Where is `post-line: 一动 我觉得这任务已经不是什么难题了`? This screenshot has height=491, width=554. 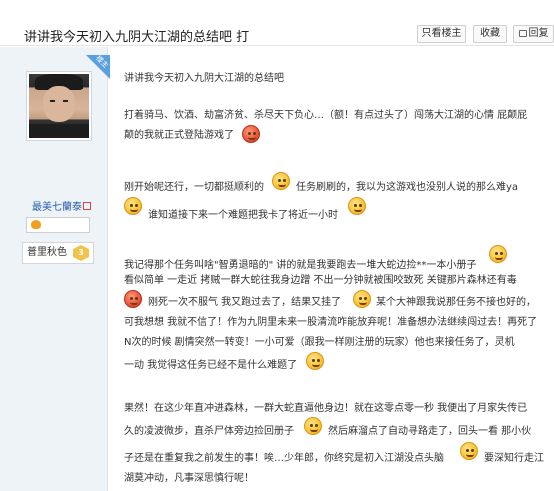 post-line: 一动 我觉得这任务已经不是什么难题了 is located at coordinates (211, 365).